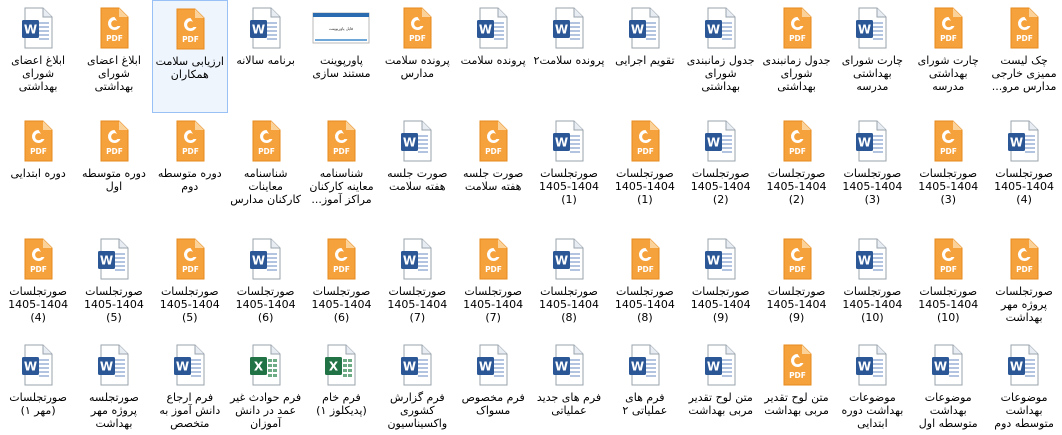 The width and height of the screenshot is (1062, 435). I want to click on file-name-label: صورتجلسات پروژه مهر بهداشت, so click(1024, 304).